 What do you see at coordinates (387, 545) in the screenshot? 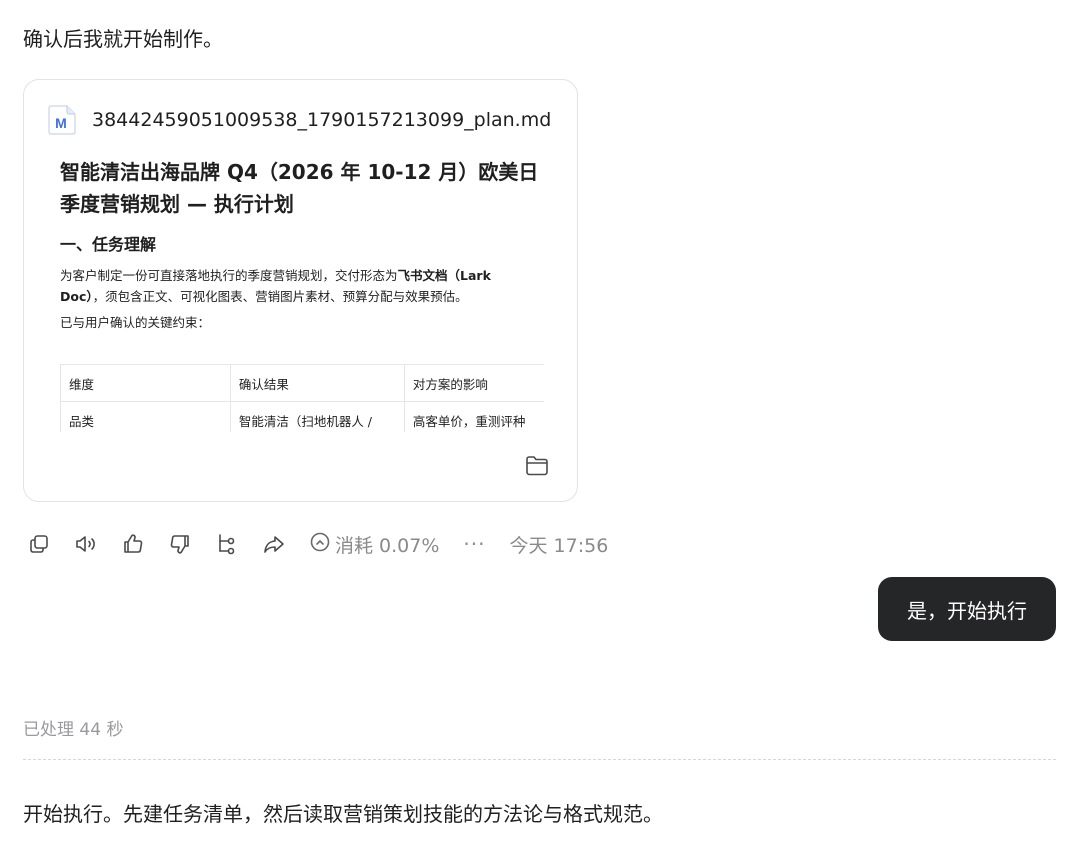
I see `usage-label: 消耗 0.07%` at bounding box center [387, 545].